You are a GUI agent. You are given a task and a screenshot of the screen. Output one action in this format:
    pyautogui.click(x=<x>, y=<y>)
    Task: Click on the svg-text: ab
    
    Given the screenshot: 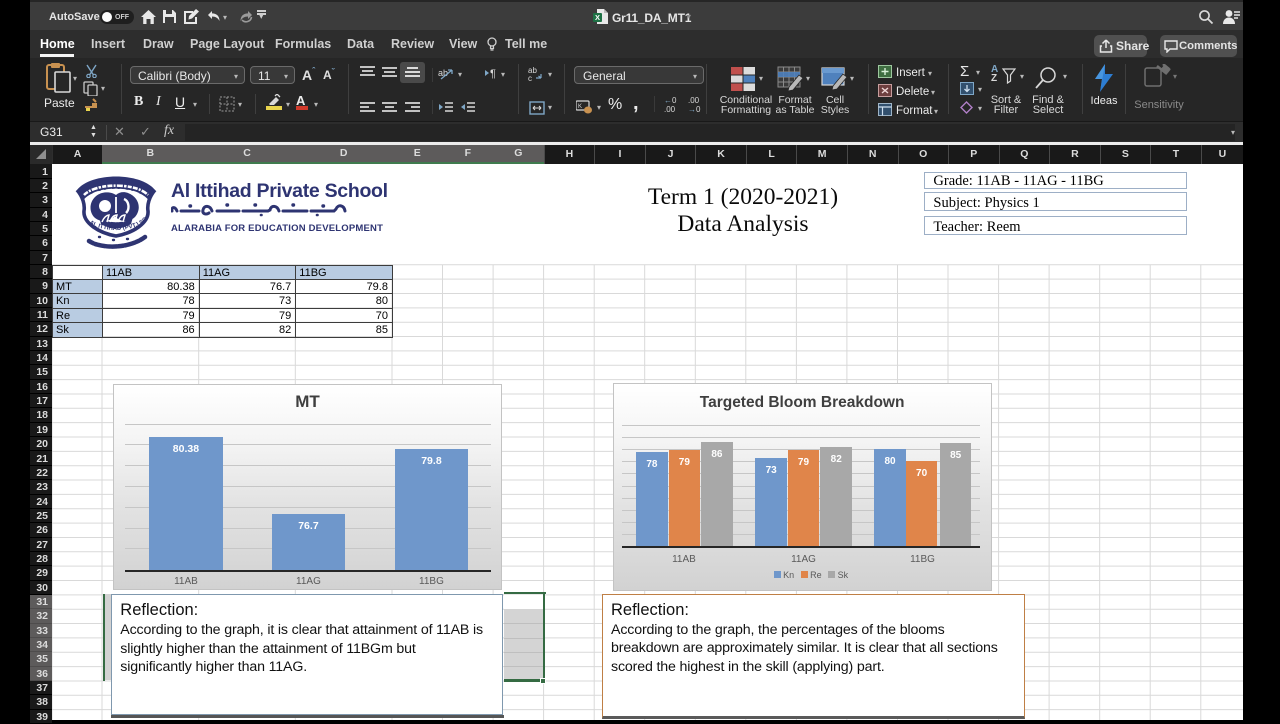 What is the action you would take?
    pyautogui.click(x=443, y=73)
    